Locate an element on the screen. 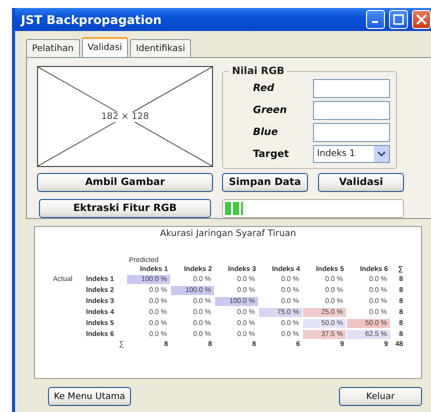  maximize-button is located at coordinates (398, 19).